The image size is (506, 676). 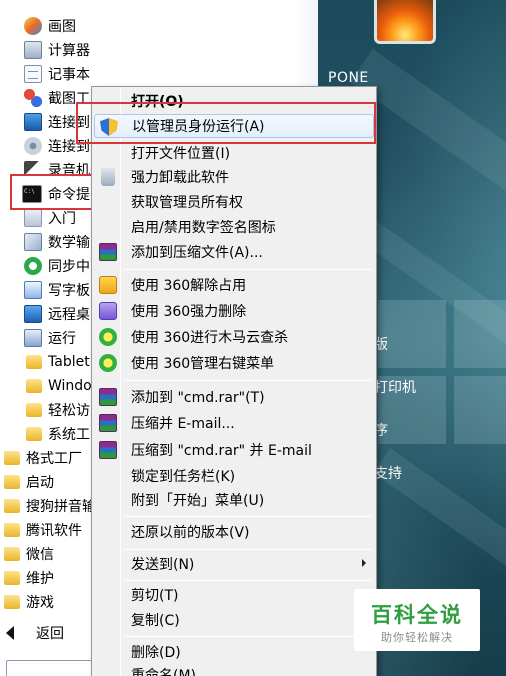 What do you see at coordinates (50, 218) in the screenshot?
I see `program-getting-started: 入门` at bounding box center [50, 218].